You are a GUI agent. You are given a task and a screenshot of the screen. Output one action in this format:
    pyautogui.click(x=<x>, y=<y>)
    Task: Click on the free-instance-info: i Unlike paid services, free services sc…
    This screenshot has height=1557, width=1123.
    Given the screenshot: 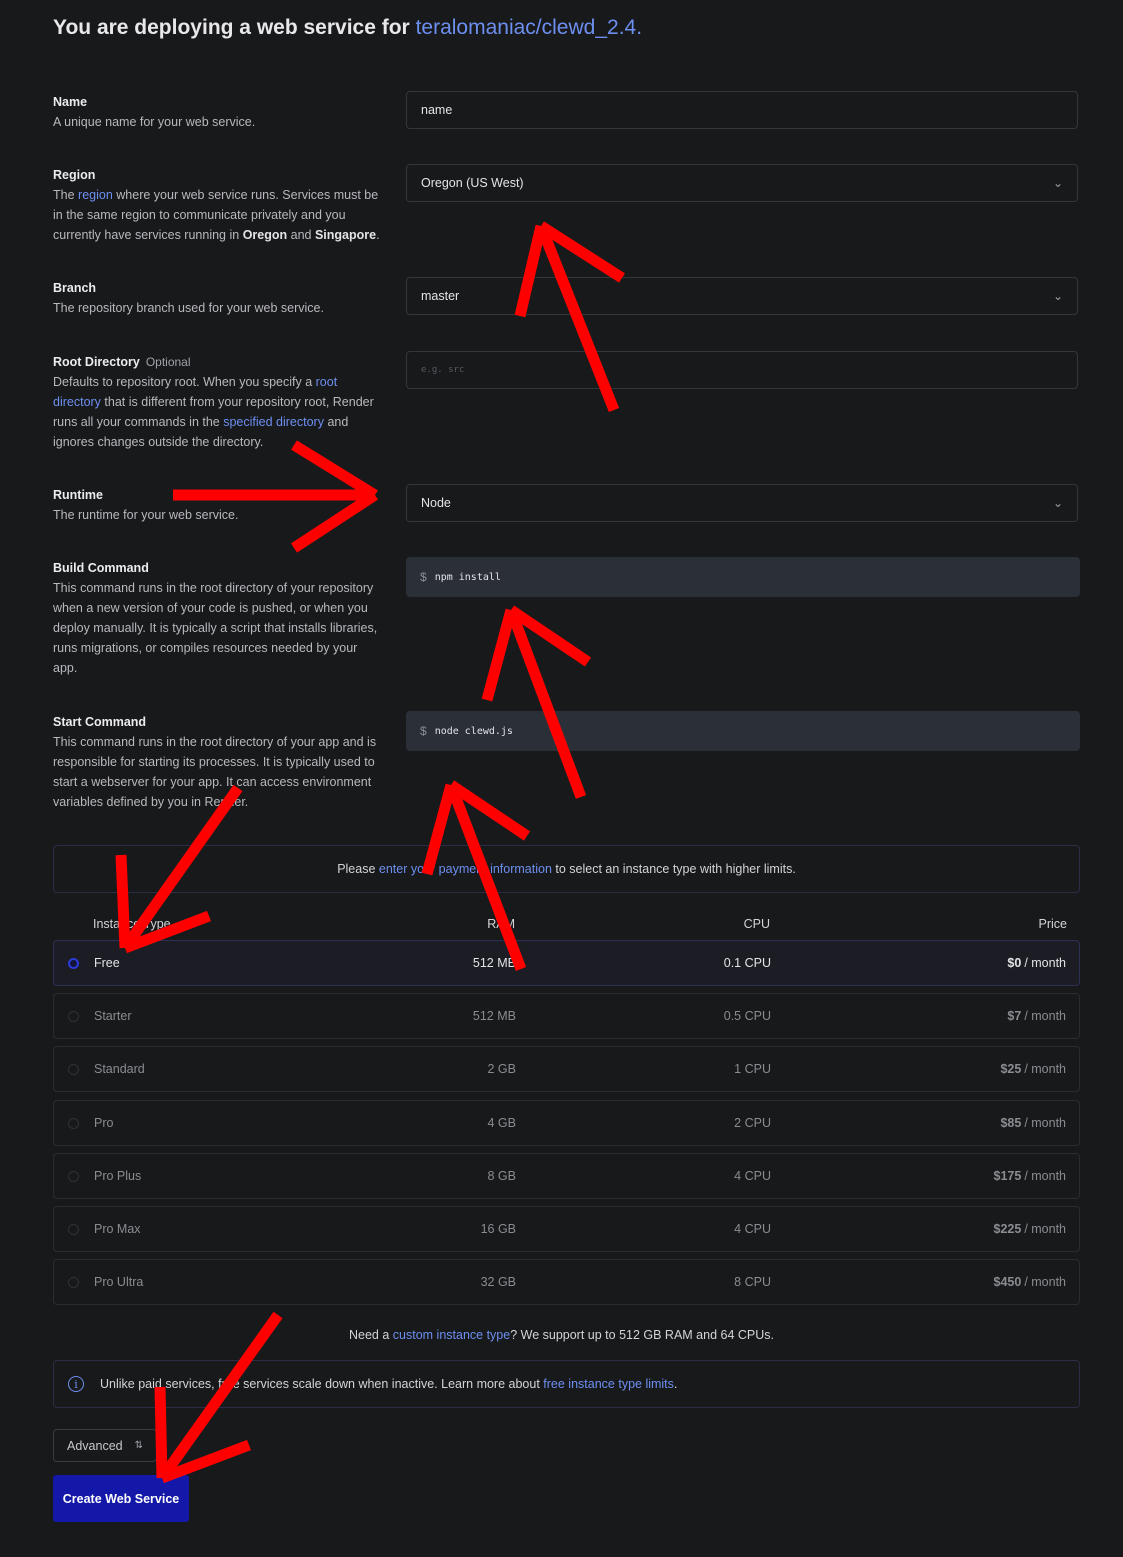 What is the action you would take?
    pyautogui.click(x=566, y=1384)
    